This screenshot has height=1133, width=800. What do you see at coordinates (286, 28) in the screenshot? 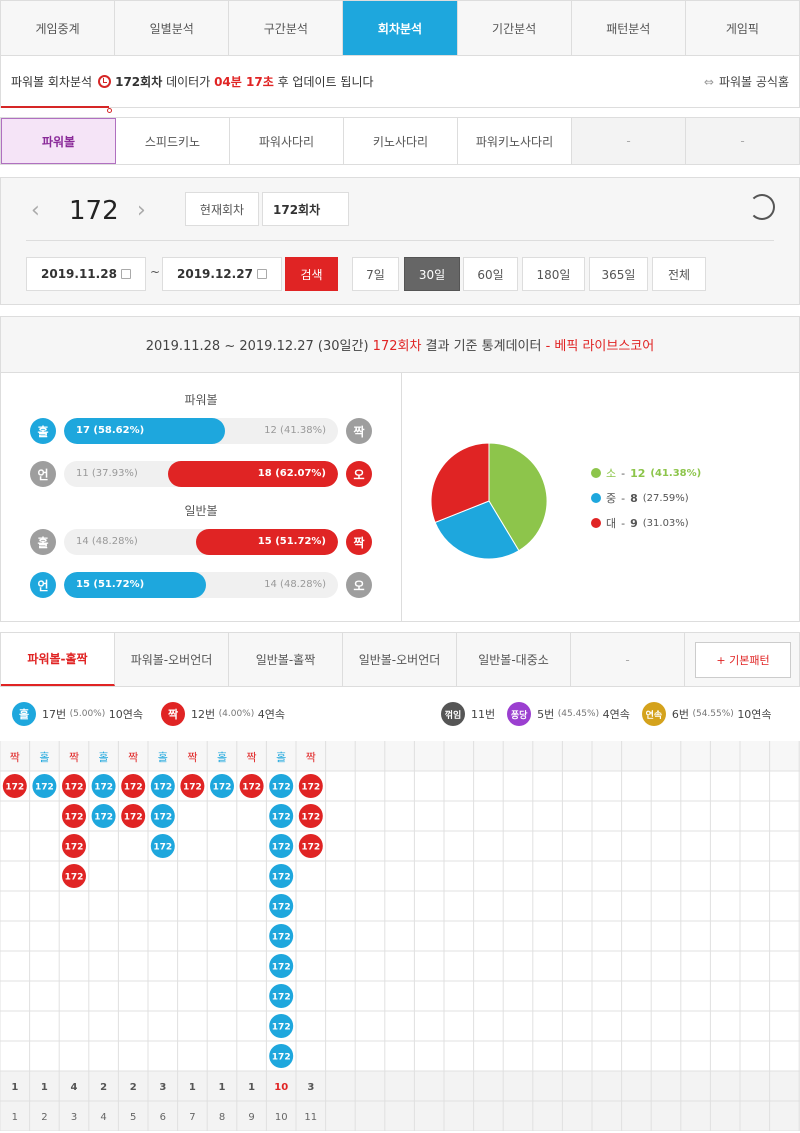
I see `nav-tab-2: 구간분석` at bounding box center [286, 28].